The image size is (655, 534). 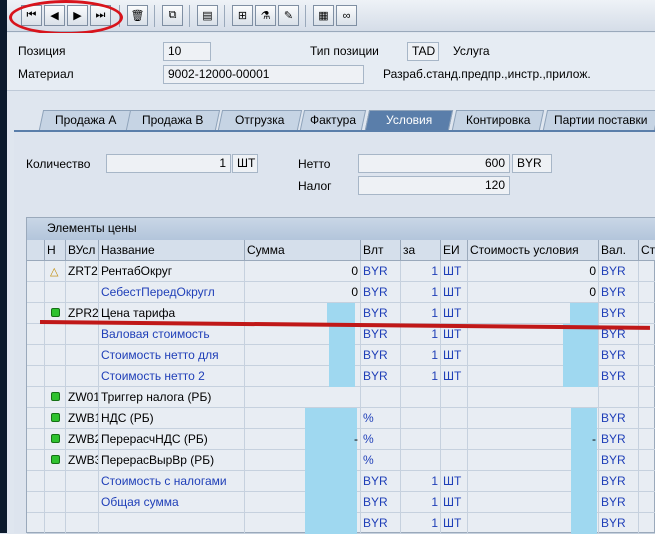 What do you see at coordinates (341, 355) in the screenshot?
I see `table-row: Стоимость нетто для BYR 1 ШТ BYR` at bounding box center [341, 355].